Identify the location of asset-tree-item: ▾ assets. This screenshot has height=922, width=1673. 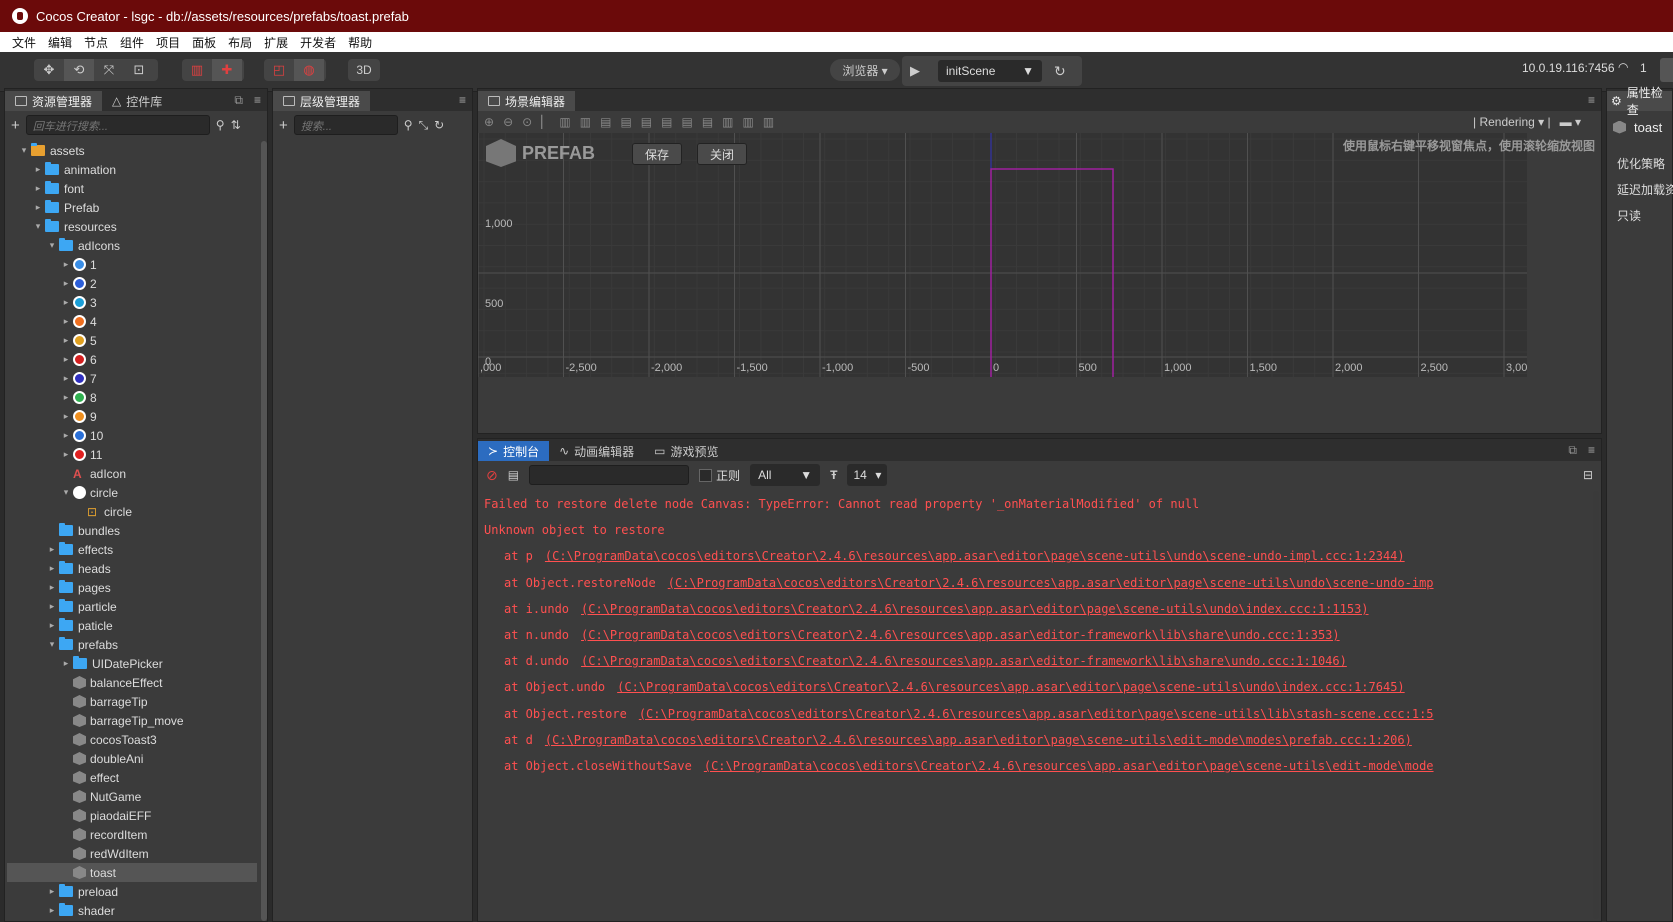
(132, 150).